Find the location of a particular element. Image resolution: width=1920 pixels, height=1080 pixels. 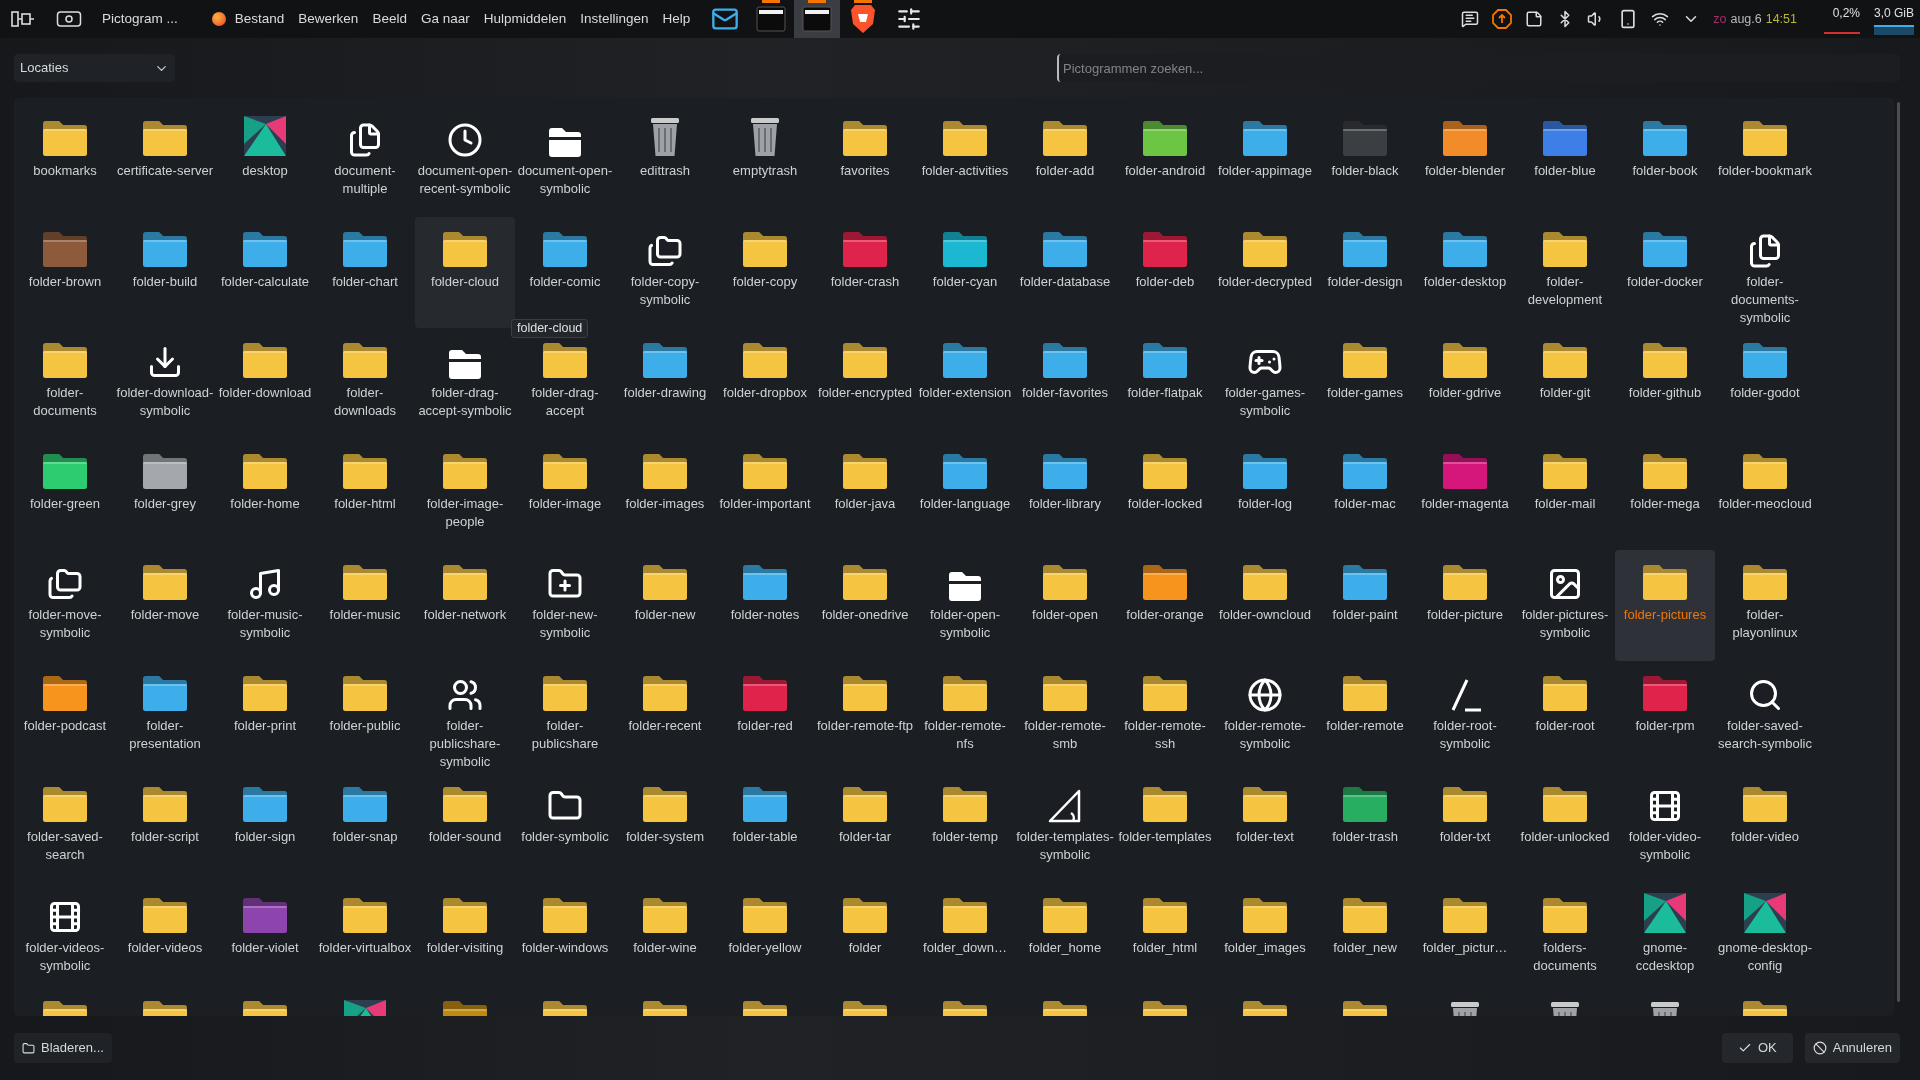

icon-label: folder-saved-search is located at coordinates (65, 846).